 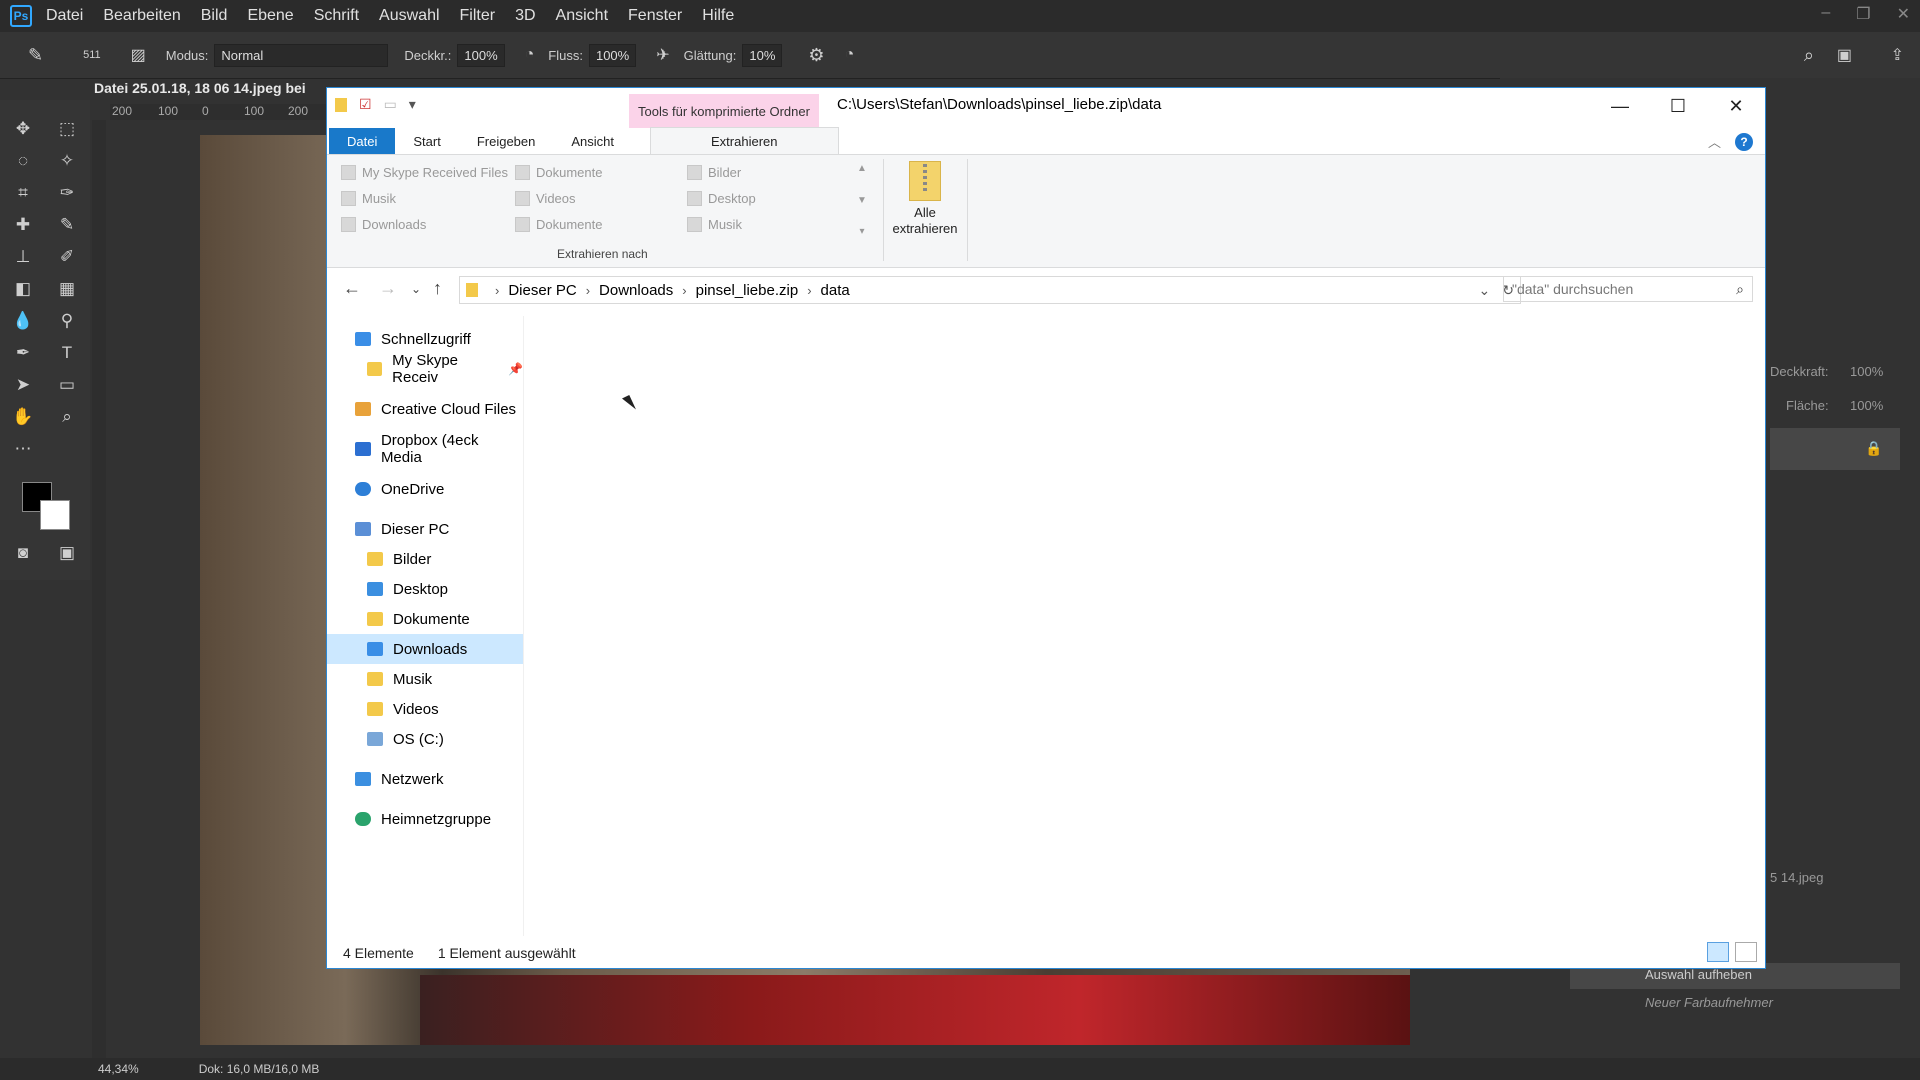 I want to click on lasso-tool-icon: ◌, so click(x=23, y=161).